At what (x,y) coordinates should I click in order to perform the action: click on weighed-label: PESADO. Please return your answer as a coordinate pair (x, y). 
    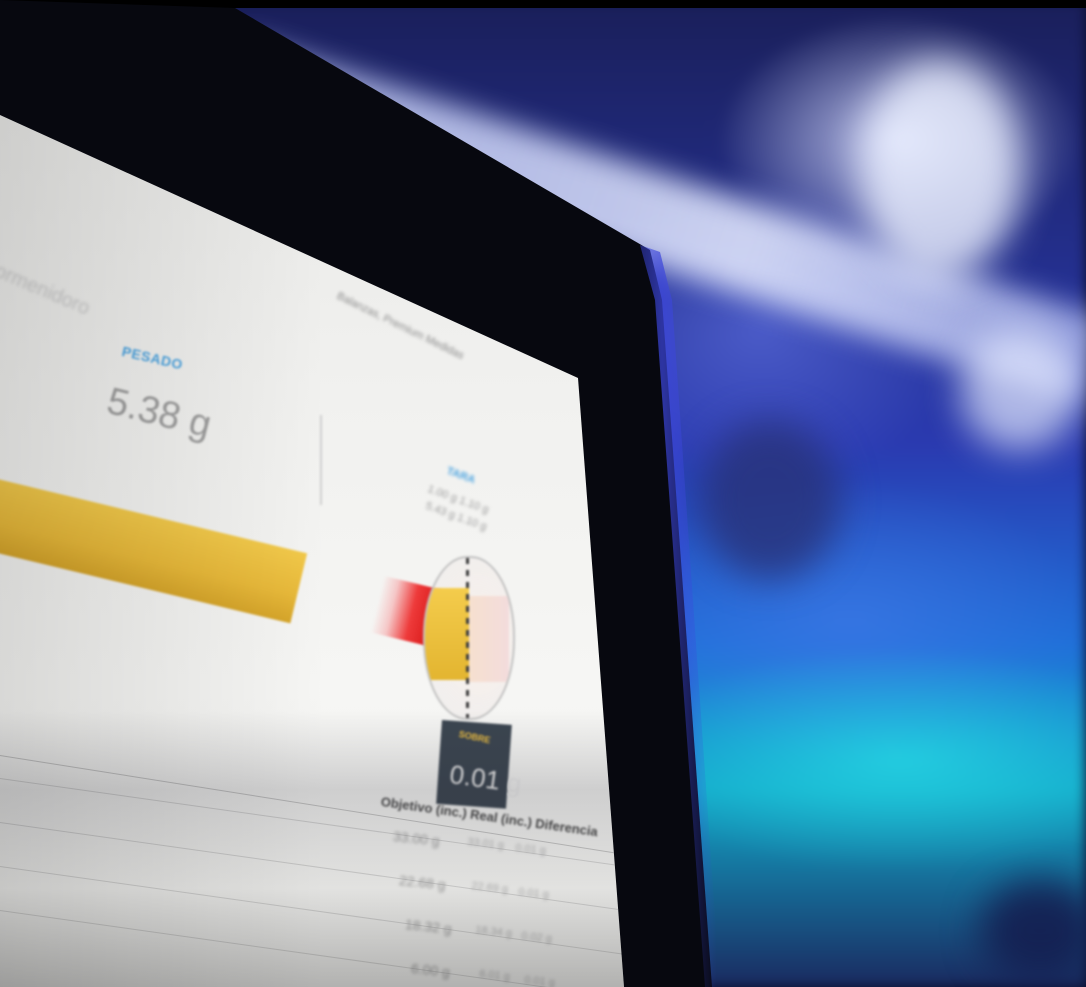
    Looking at the image, I should click on (152, 358).